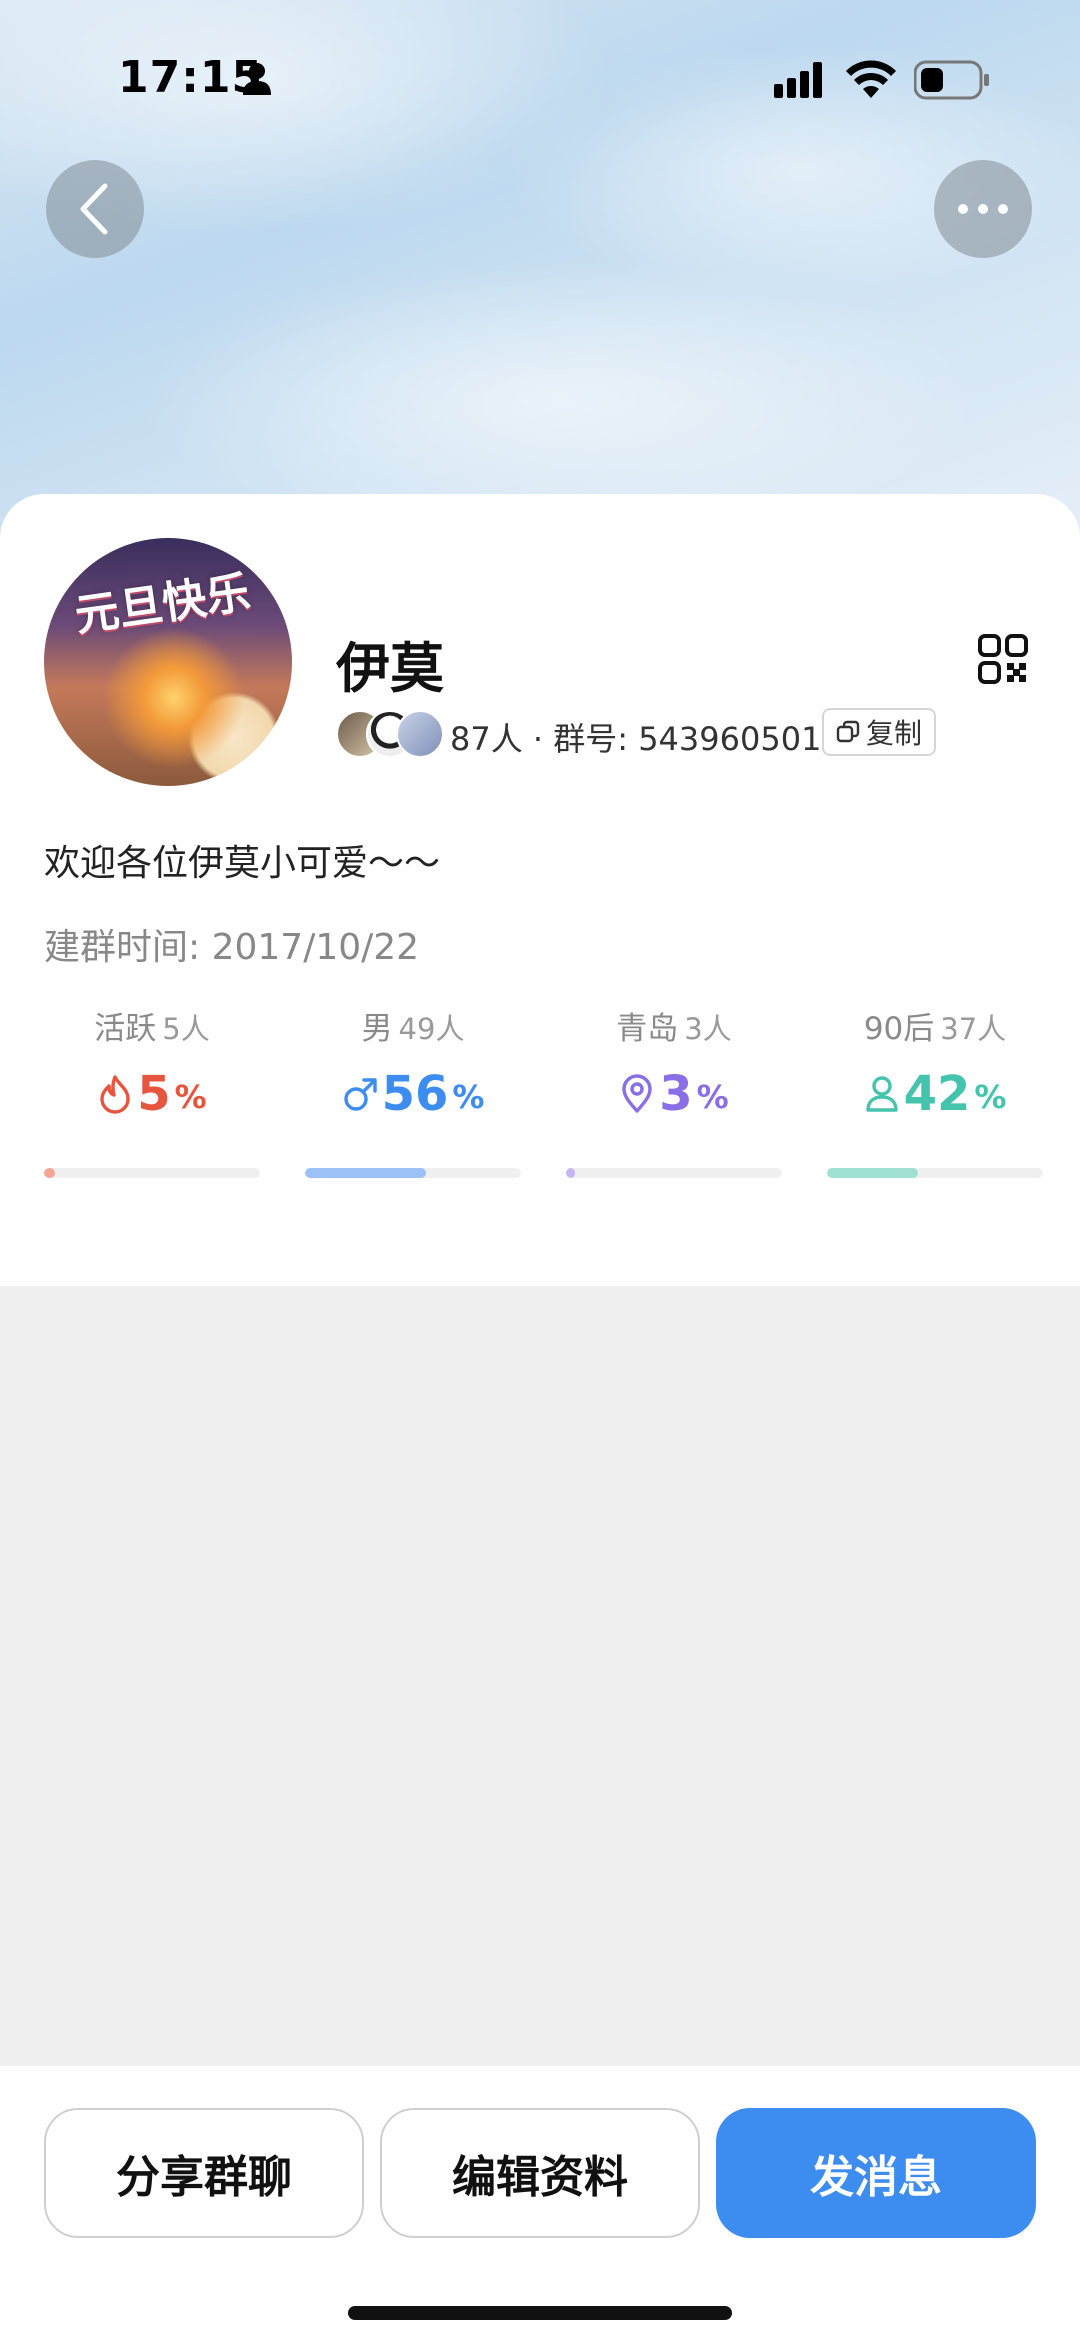 The height and width of the screenshot is (2341, 1080). What do you see at coordinates (431, 1029) in the screenshot?
I see `stat-count: 49人` at bounding box center [431, 1029].